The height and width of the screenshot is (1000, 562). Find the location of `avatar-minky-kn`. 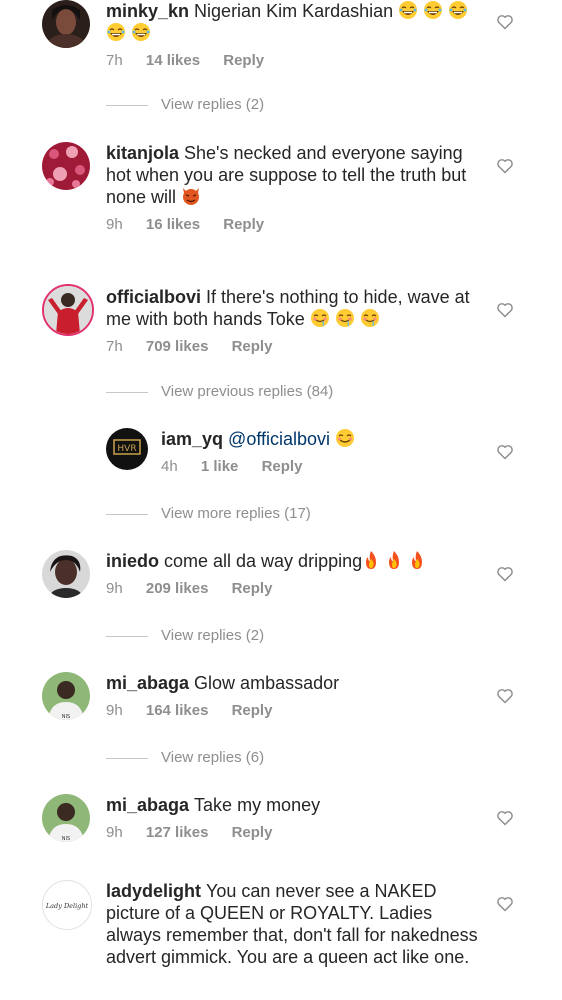

avatar-minky-kn is located at coordinates (66, 24).